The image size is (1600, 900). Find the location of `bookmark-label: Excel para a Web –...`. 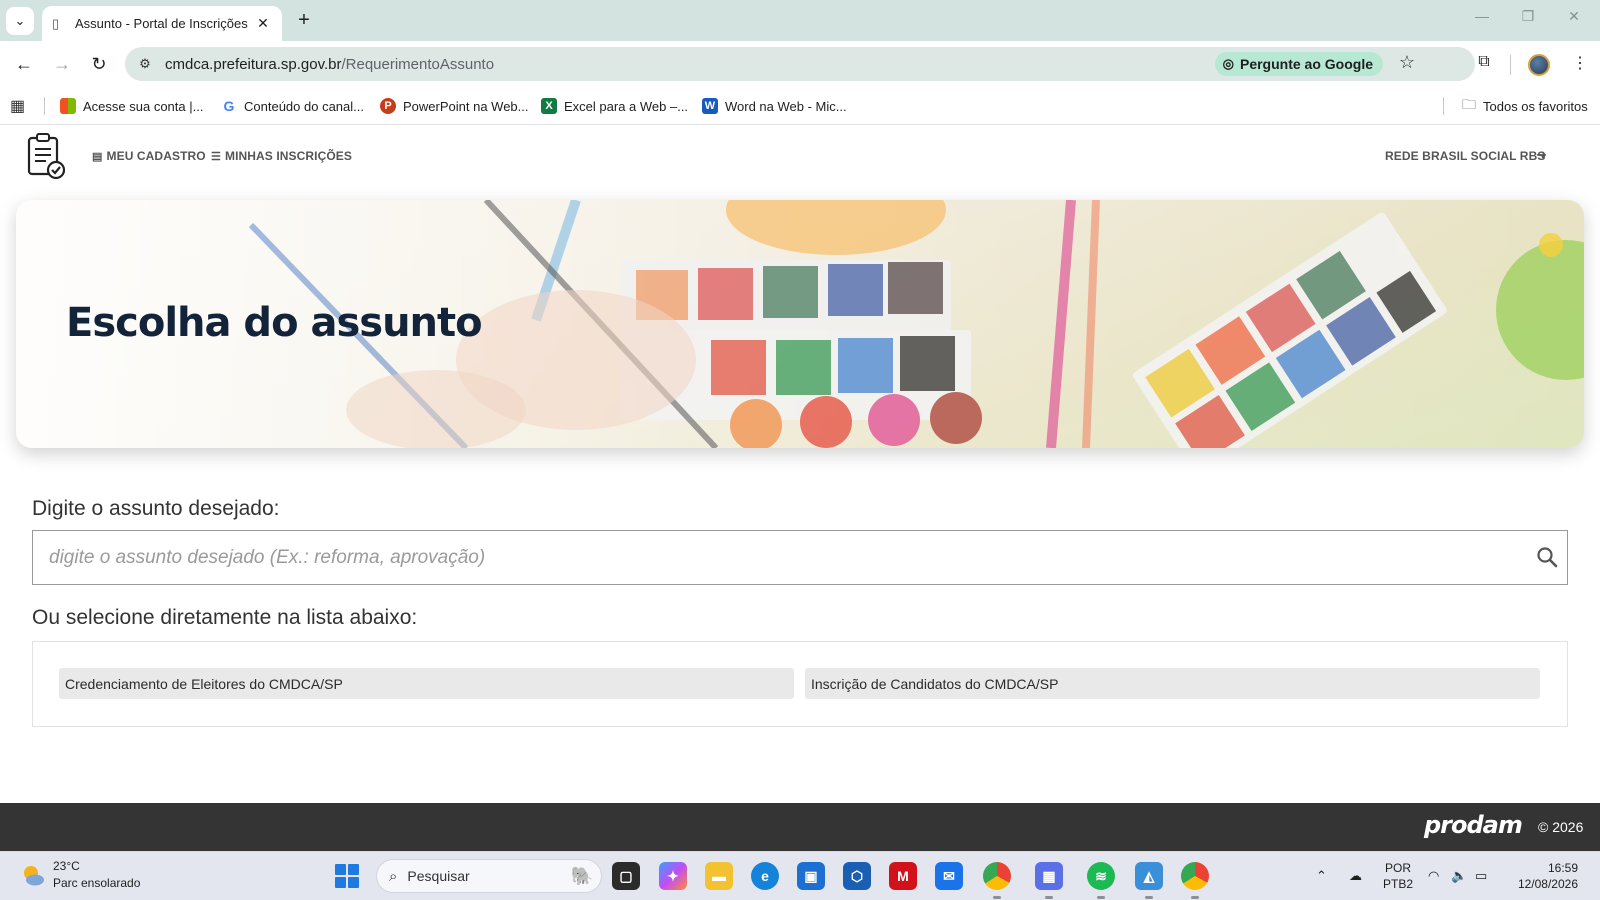

bookmark-label: Excel para a Web –... is located at coordinates (626, 106).